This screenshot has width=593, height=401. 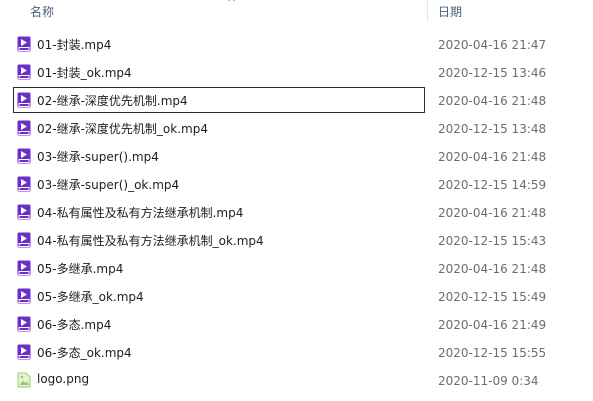 What do you see at coordinates (296, 11) in the screenshot?
I see `column-header-bar: ^ 名称 日期` at bounding box center [296, 11].